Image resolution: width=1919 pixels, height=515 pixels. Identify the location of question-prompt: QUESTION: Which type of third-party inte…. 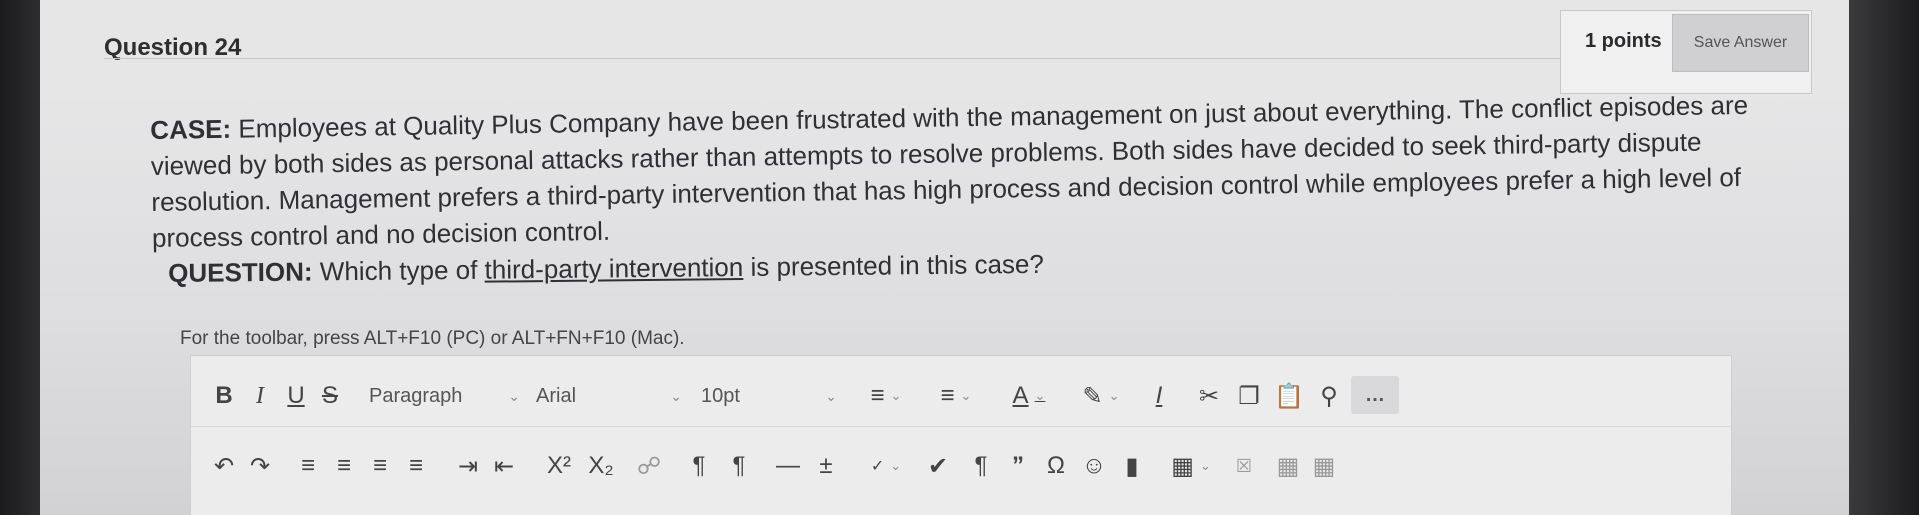
(606, 269).